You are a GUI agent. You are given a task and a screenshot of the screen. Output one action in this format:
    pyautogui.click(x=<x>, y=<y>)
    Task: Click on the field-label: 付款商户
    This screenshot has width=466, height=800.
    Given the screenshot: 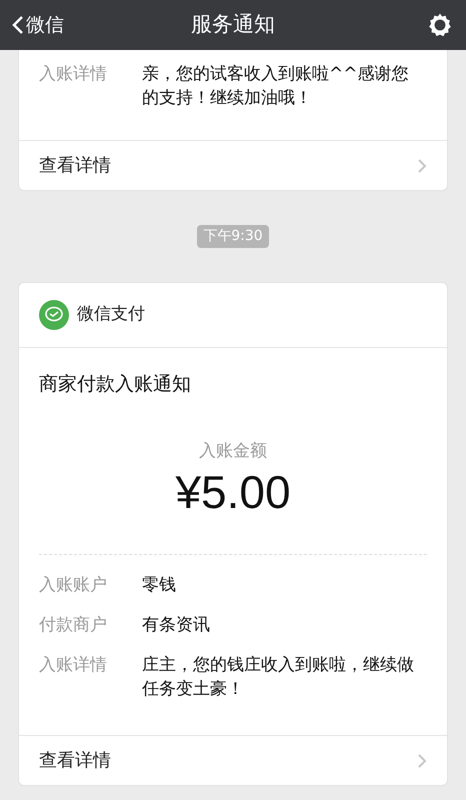 What is the action you would take?
    pyautogui.click(x=73, y=625)
    